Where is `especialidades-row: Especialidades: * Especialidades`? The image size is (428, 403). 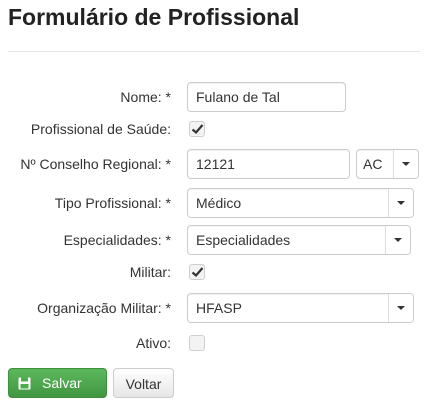
especialidades-row: Especialidades: * Especialidades is located at coordinates (214, 240).